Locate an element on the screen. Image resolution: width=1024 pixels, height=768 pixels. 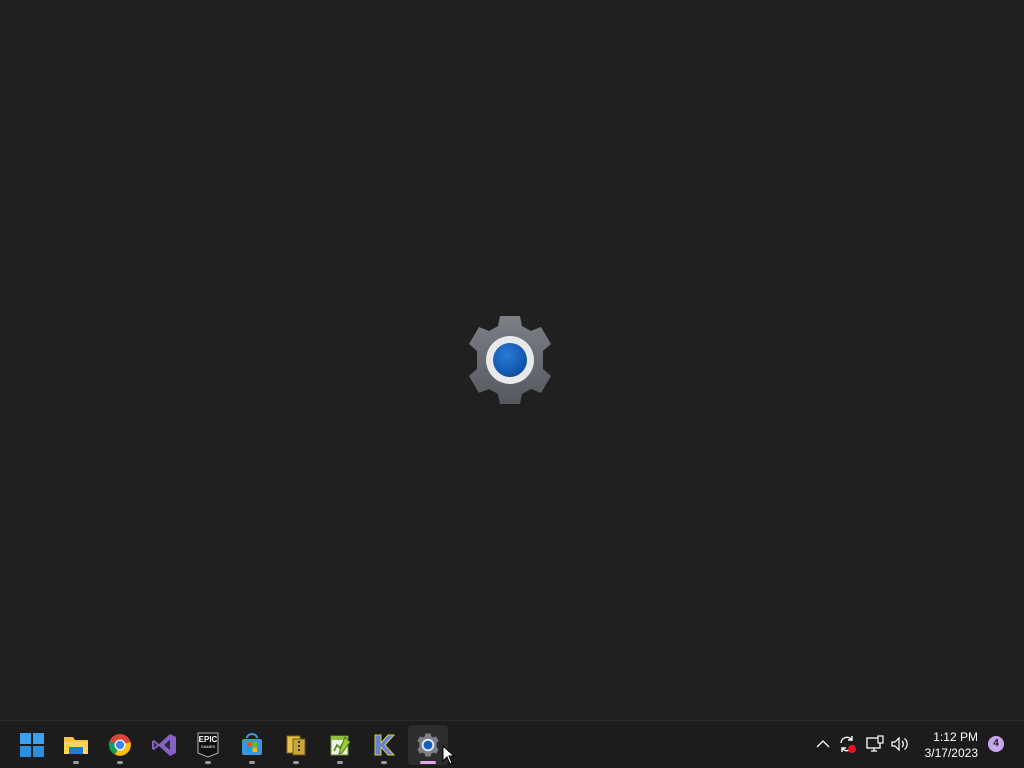
taskbar-epic-games: EPIC GAMES is located at coordinates (208, 745).